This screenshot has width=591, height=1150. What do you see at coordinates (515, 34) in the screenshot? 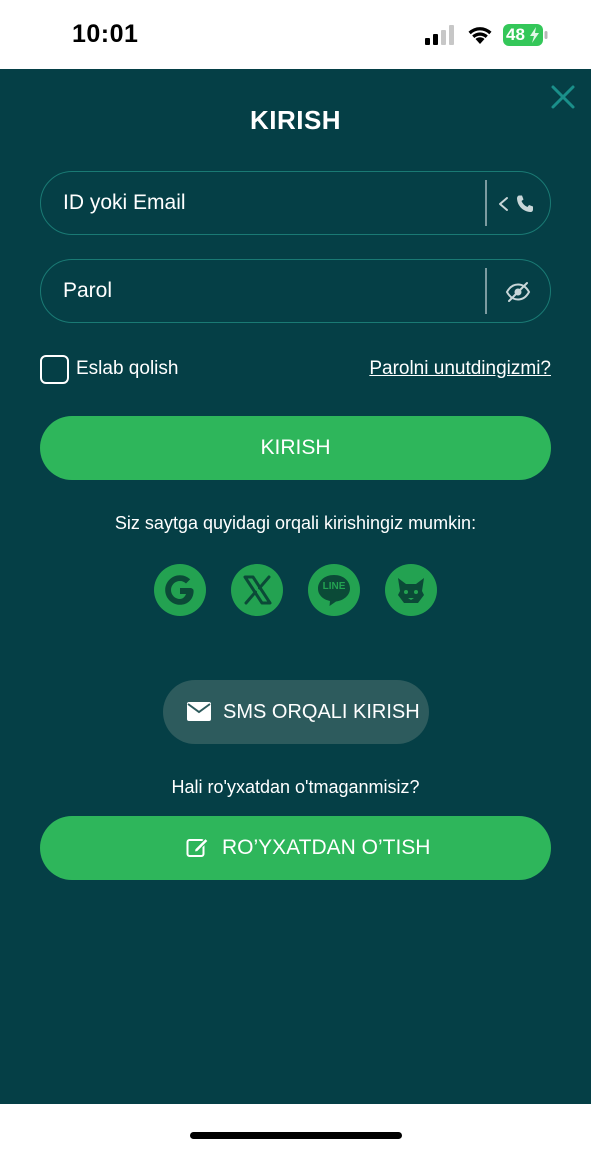
I see `battery-level: 48` at bounding box center [515, 34].